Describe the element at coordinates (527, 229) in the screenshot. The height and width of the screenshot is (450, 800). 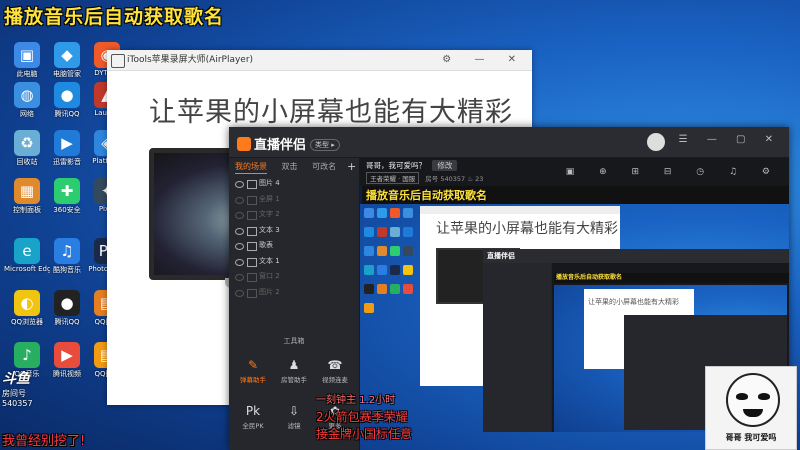
I see `preview-slogan: 让苹果的小屏幕也能有大精彩` at that location.